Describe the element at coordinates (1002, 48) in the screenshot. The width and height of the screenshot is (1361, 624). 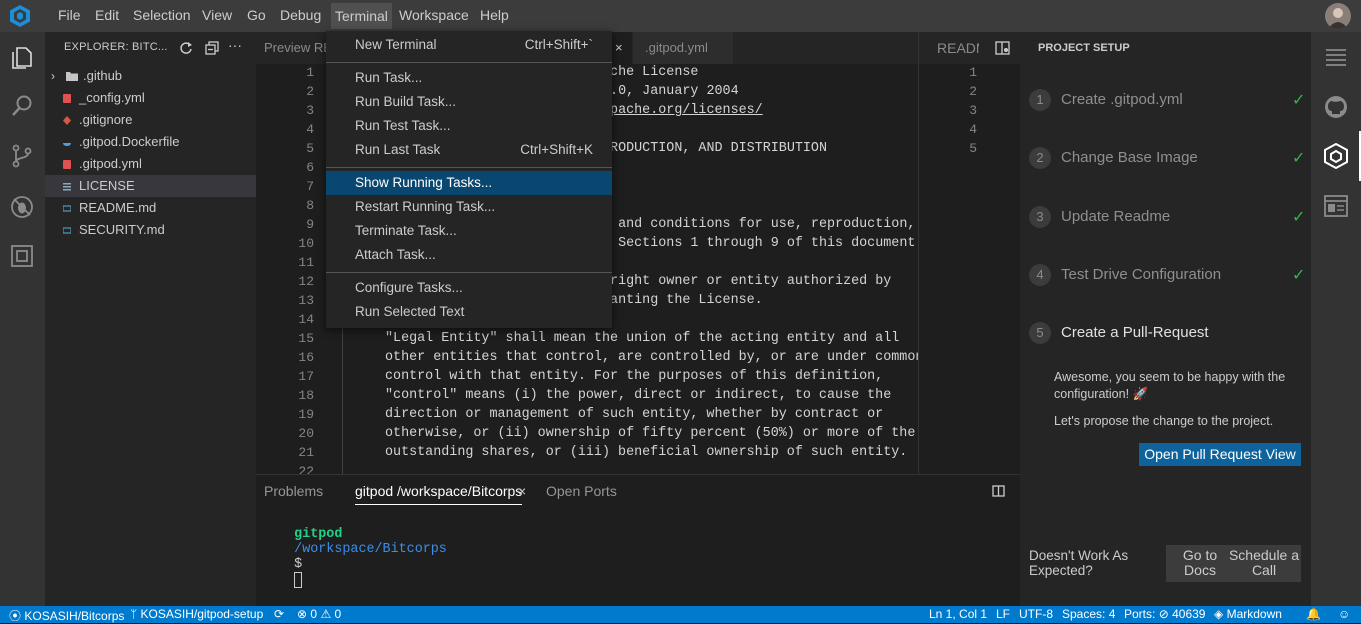
I see `open-preview-icon` at that location.